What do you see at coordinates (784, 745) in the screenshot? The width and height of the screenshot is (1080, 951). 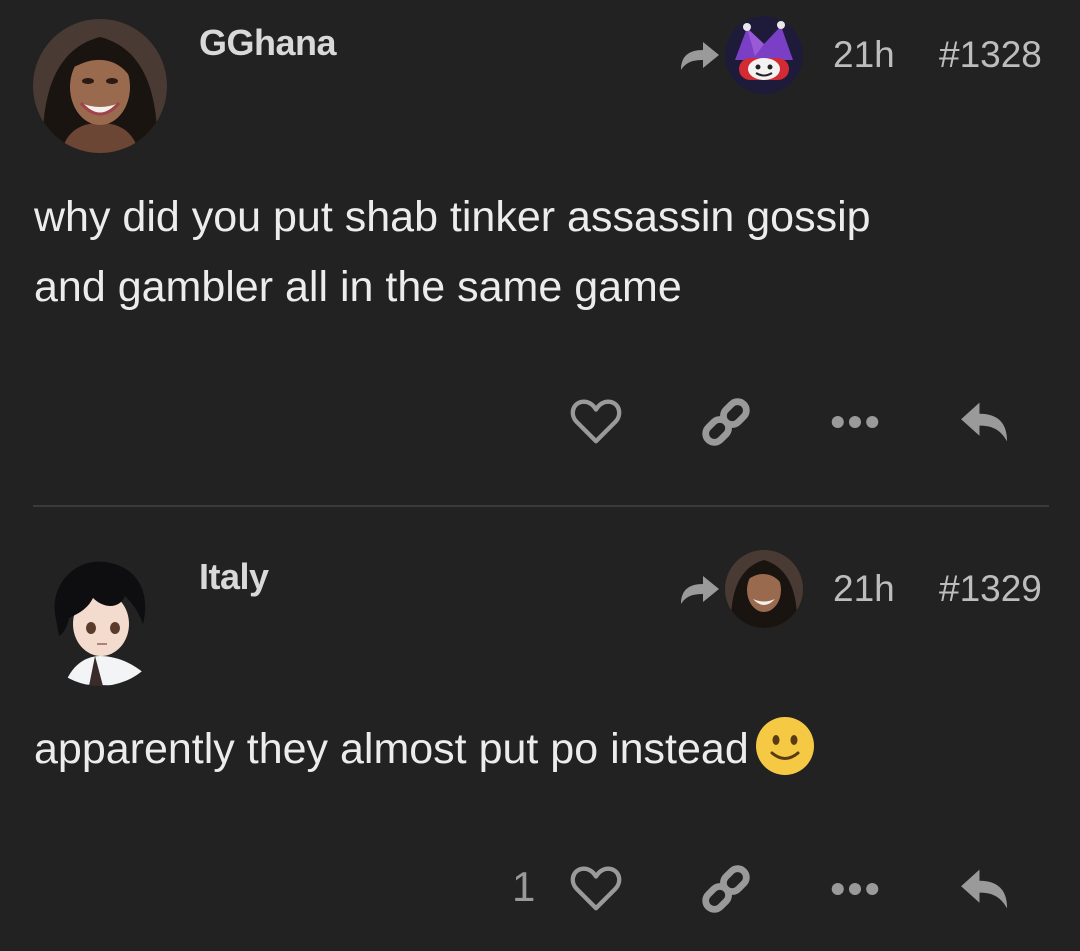 I see `slightly-smiling-face-icon` at bounding box center [784, 745].